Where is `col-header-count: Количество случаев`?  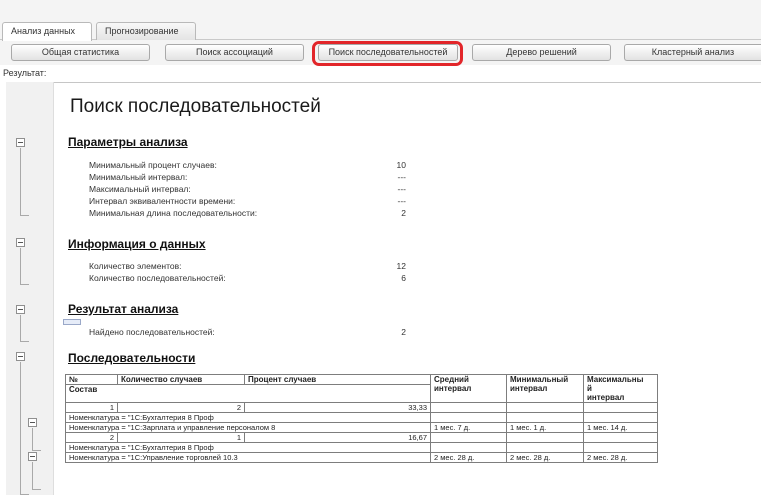 col-header-count: Количество случаев is located at coordinates (181, 379).